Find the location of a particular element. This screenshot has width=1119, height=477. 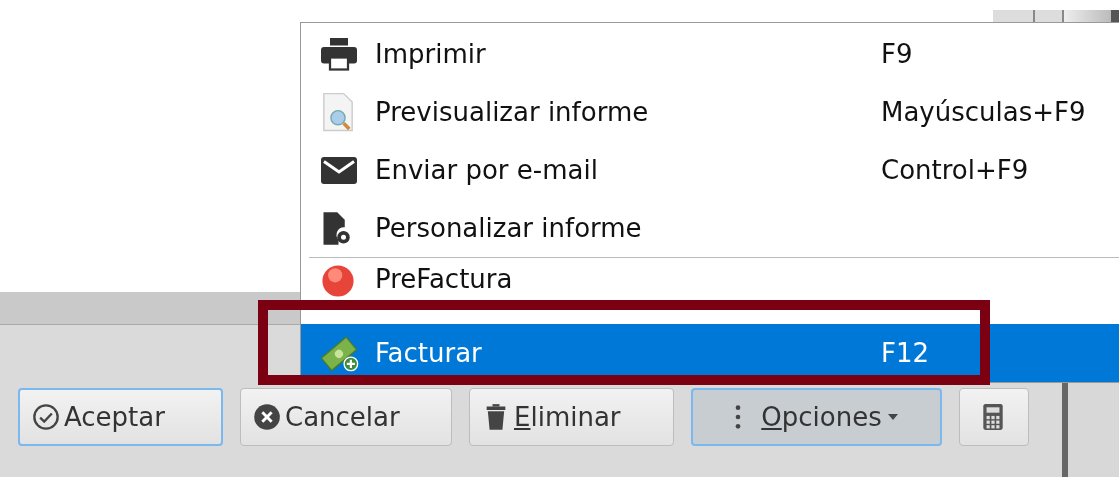

options-button: Opciones is located at coordinates (816, 417).